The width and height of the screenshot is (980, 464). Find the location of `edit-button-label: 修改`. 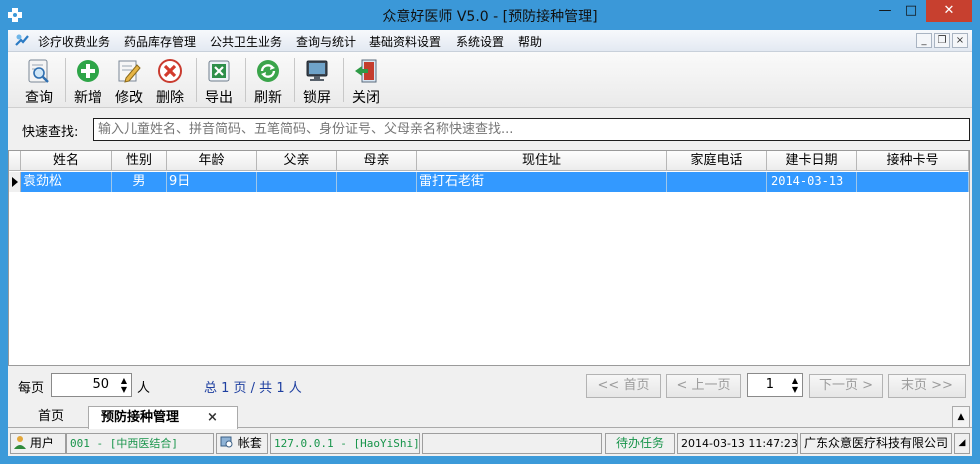

edit-button-label: 修改 is located at coordinates (129, 98).